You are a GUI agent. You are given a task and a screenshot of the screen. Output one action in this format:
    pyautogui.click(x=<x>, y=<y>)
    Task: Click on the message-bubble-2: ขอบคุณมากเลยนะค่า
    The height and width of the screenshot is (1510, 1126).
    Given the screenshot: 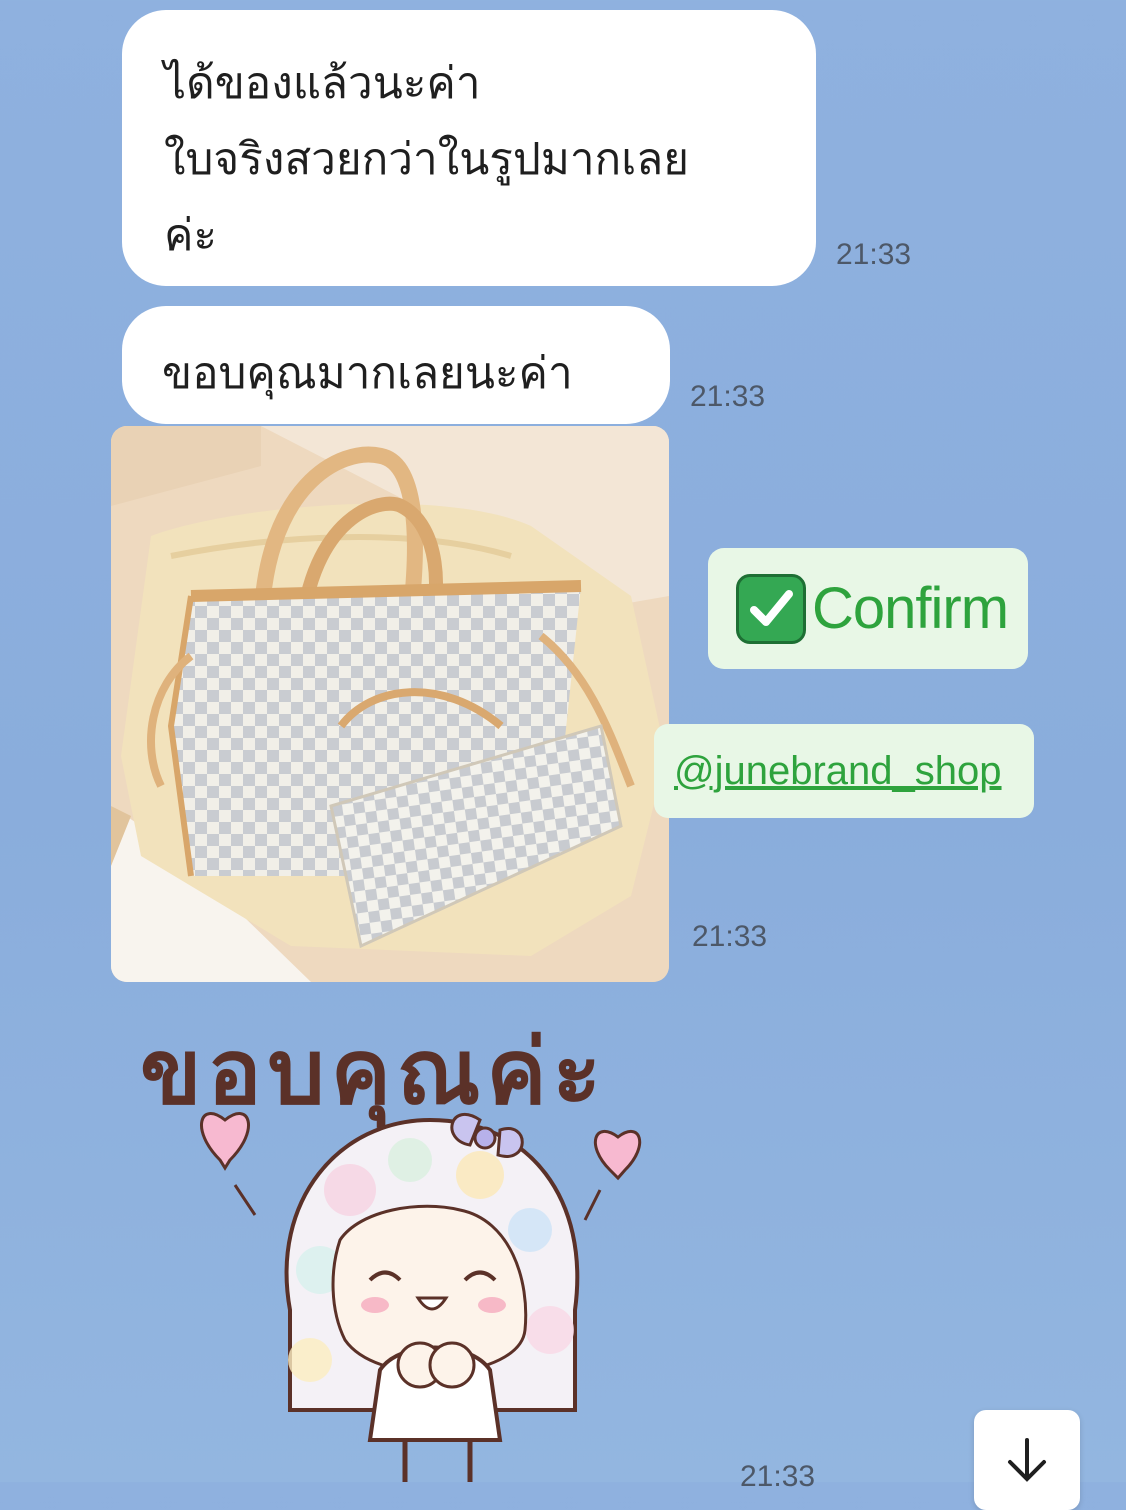 What is the action you would take?
    pyautogui.click(x=396, y=365)
    